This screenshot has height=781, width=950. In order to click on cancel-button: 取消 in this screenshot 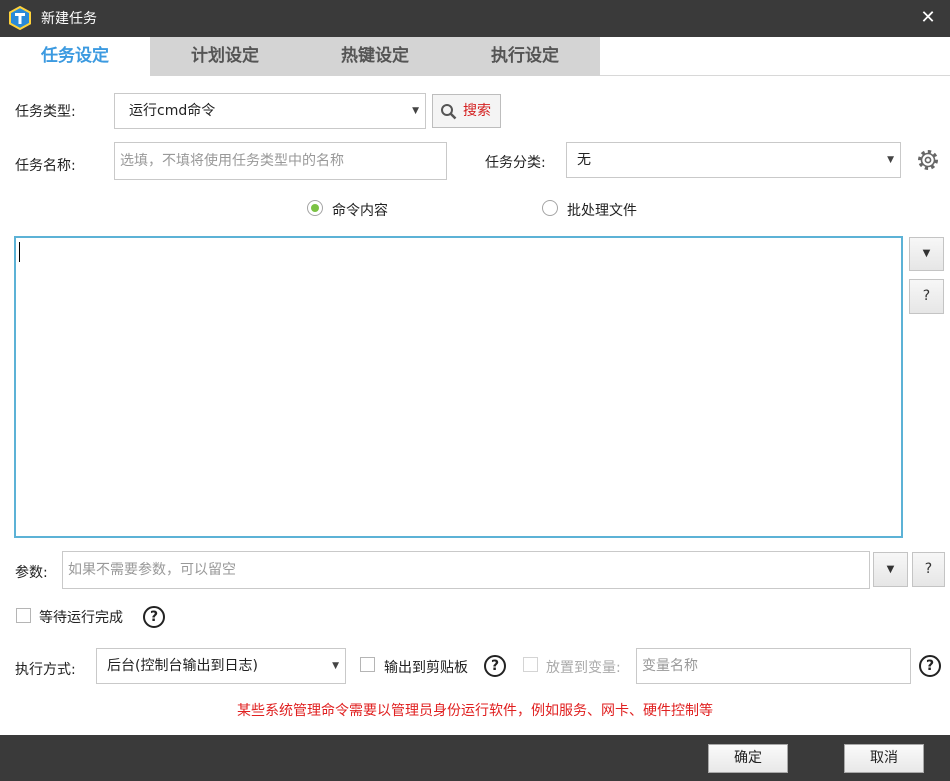, I will do `click(884, 758)`.